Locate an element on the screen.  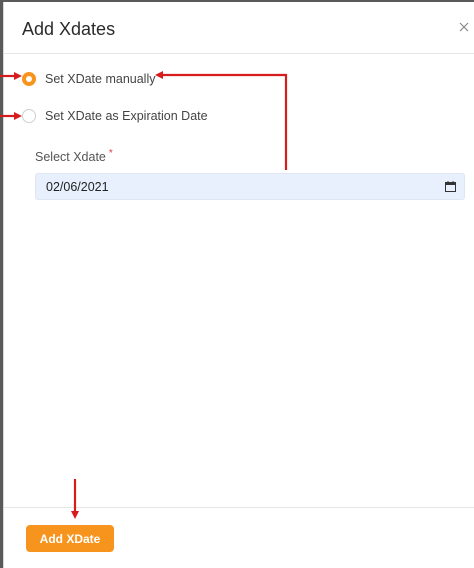
dialog-title: Add Xdates is located at coordinates (69, 29).